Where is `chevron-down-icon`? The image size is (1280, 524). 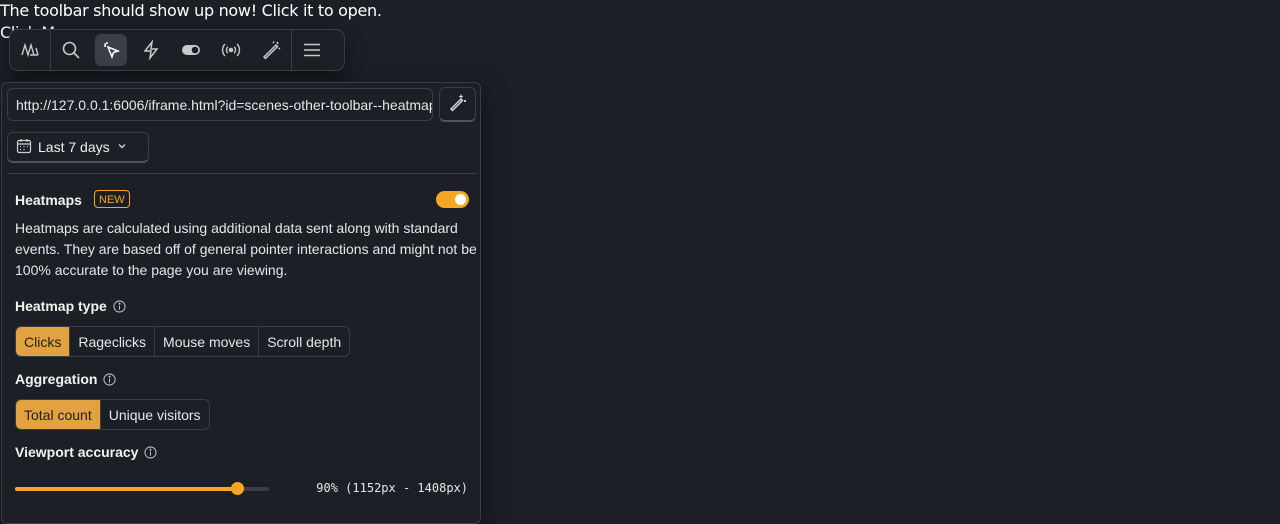
chevron-down-icon is located at coordinates (122, 147).